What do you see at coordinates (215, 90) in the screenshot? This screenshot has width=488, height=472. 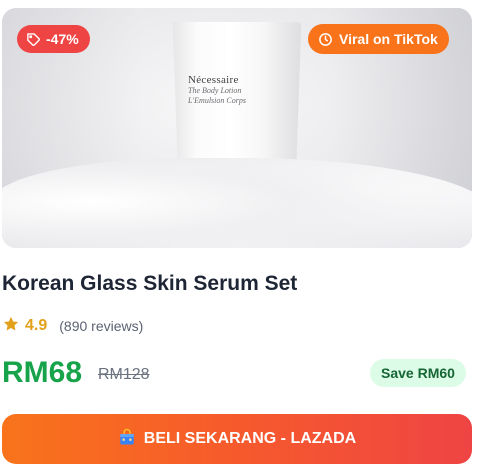 I see `tube-line-1: The Body Lotion` at bounding box center [215, 90].